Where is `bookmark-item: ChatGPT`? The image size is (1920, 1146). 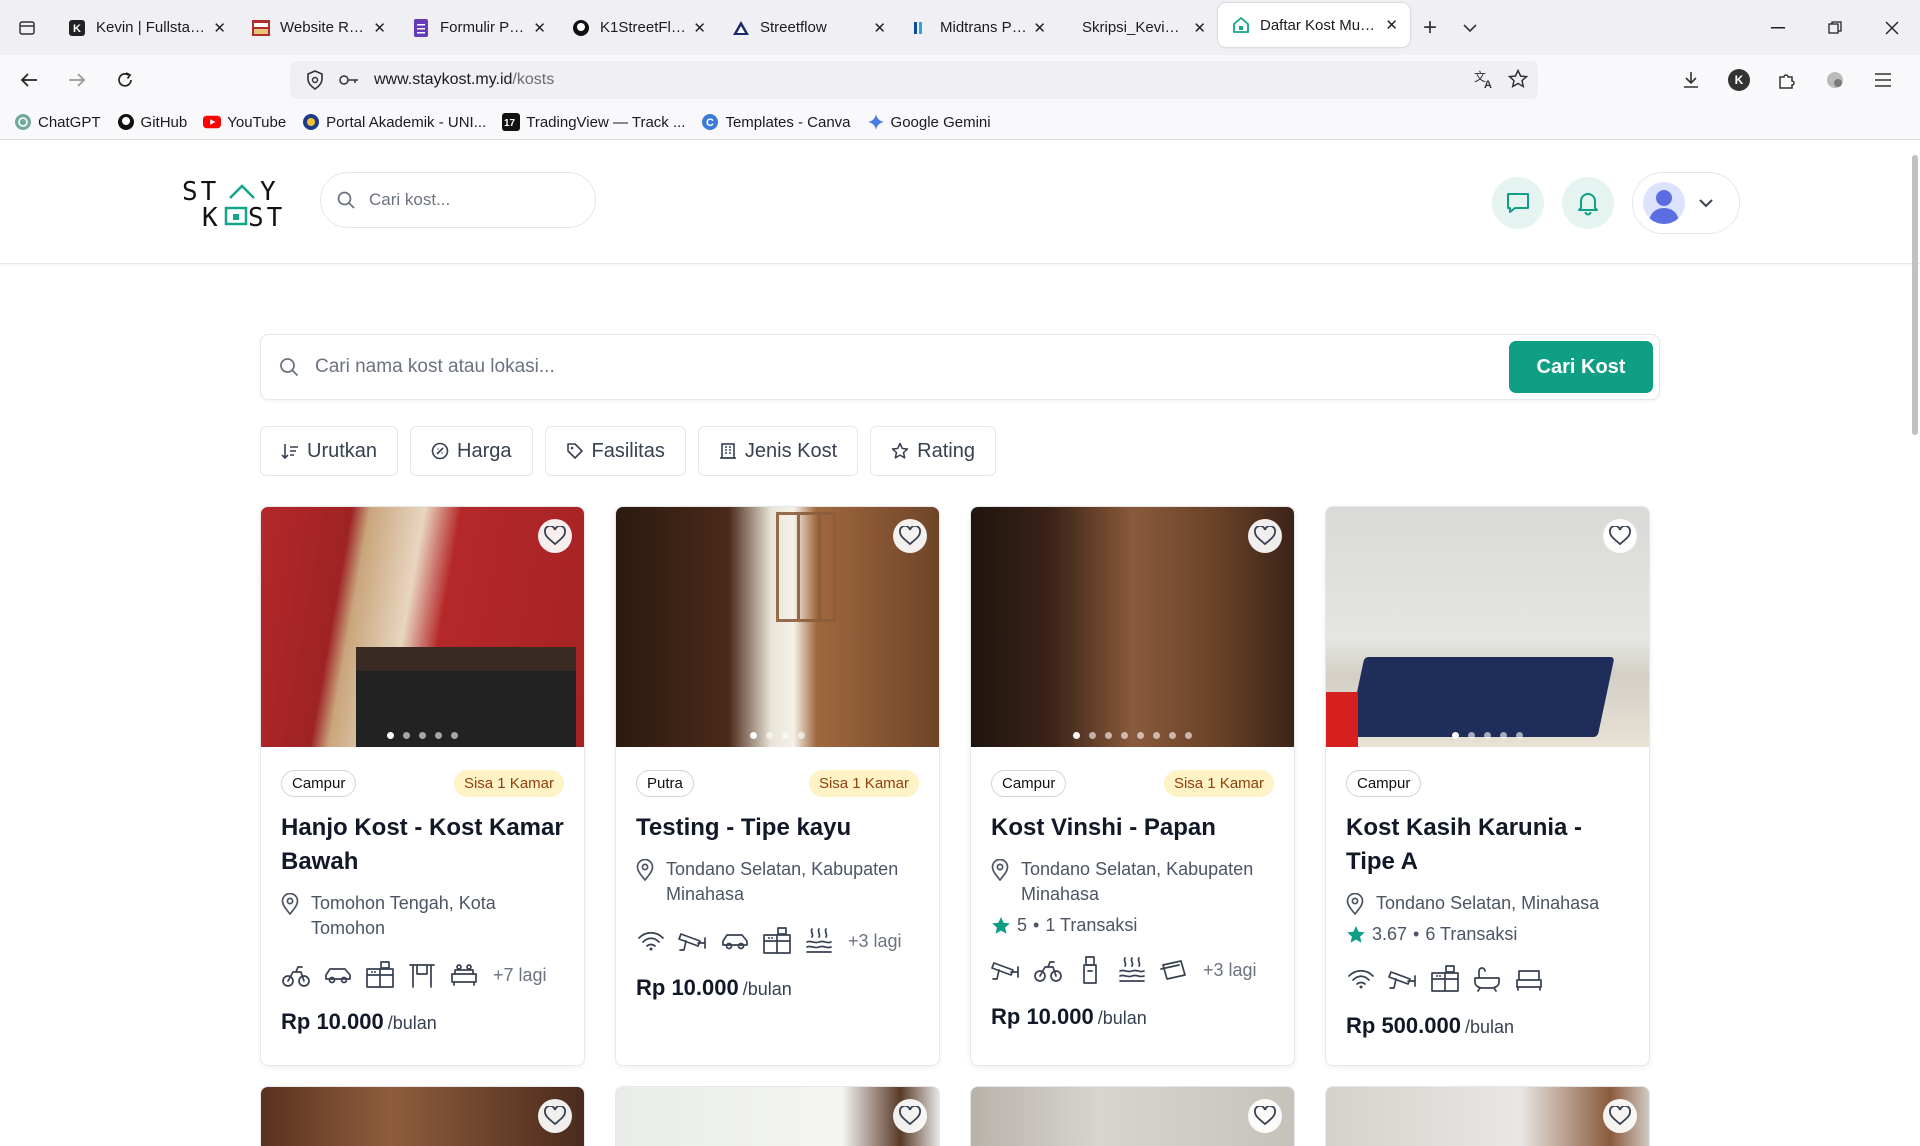
bookmark-item: ChatGPT is located at coordinates (57, 122).